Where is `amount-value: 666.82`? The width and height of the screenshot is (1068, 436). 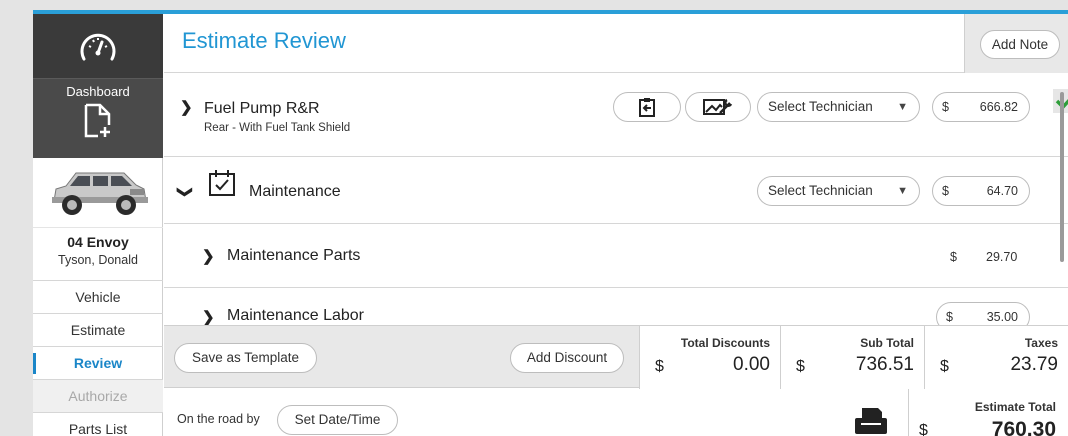
amount-value: 666.82 is located at coordinates (998, 107).